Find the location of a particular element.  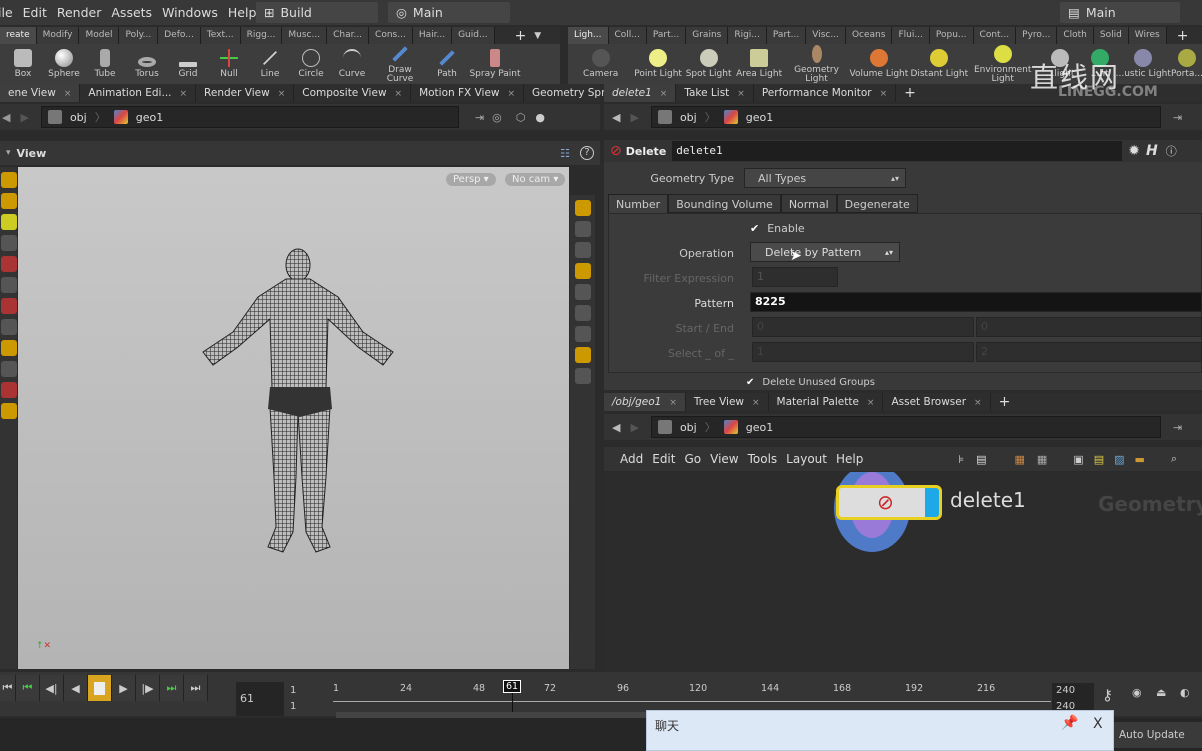

magnet-icon is located at coordinates (8, 390).